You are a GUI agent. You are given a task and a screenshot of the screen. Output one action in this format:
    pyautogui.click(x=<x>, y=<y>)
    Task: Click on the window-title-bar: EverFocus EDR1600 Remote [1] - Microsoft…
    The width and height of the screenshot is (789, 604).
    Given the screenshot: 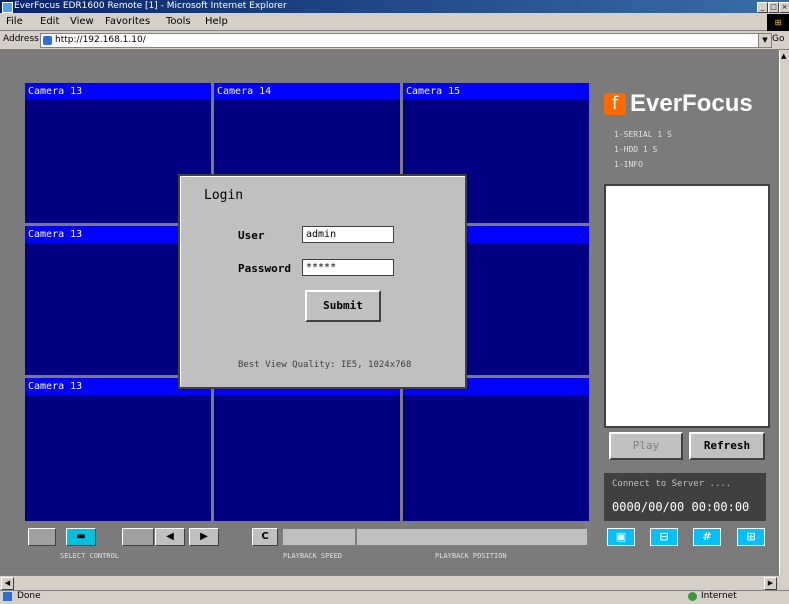 What is the action you would take?
    pyautogui.click(x=394, y=6)
    